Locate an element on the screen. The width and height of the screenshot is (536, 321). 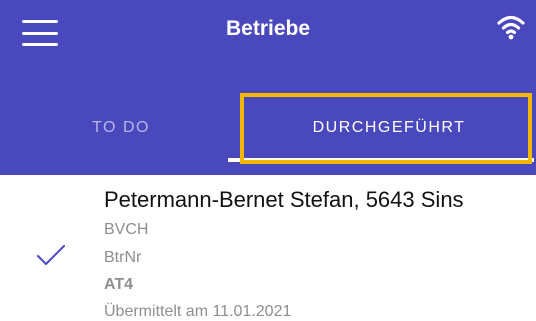
page-title: Betriebe is located at coordinates (268, 28).